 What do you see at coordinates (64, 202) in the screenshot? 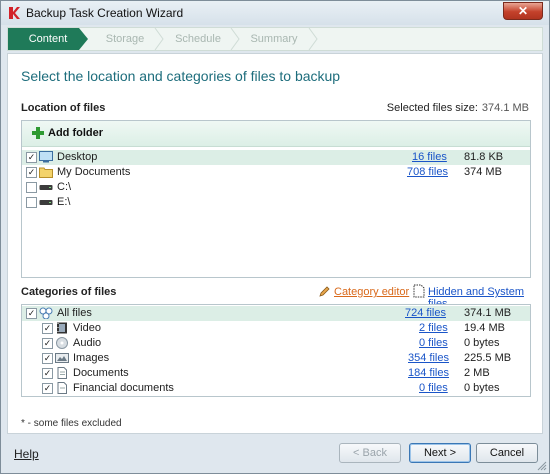
I see `location-name: E:\` at bounding box center [64, 202].